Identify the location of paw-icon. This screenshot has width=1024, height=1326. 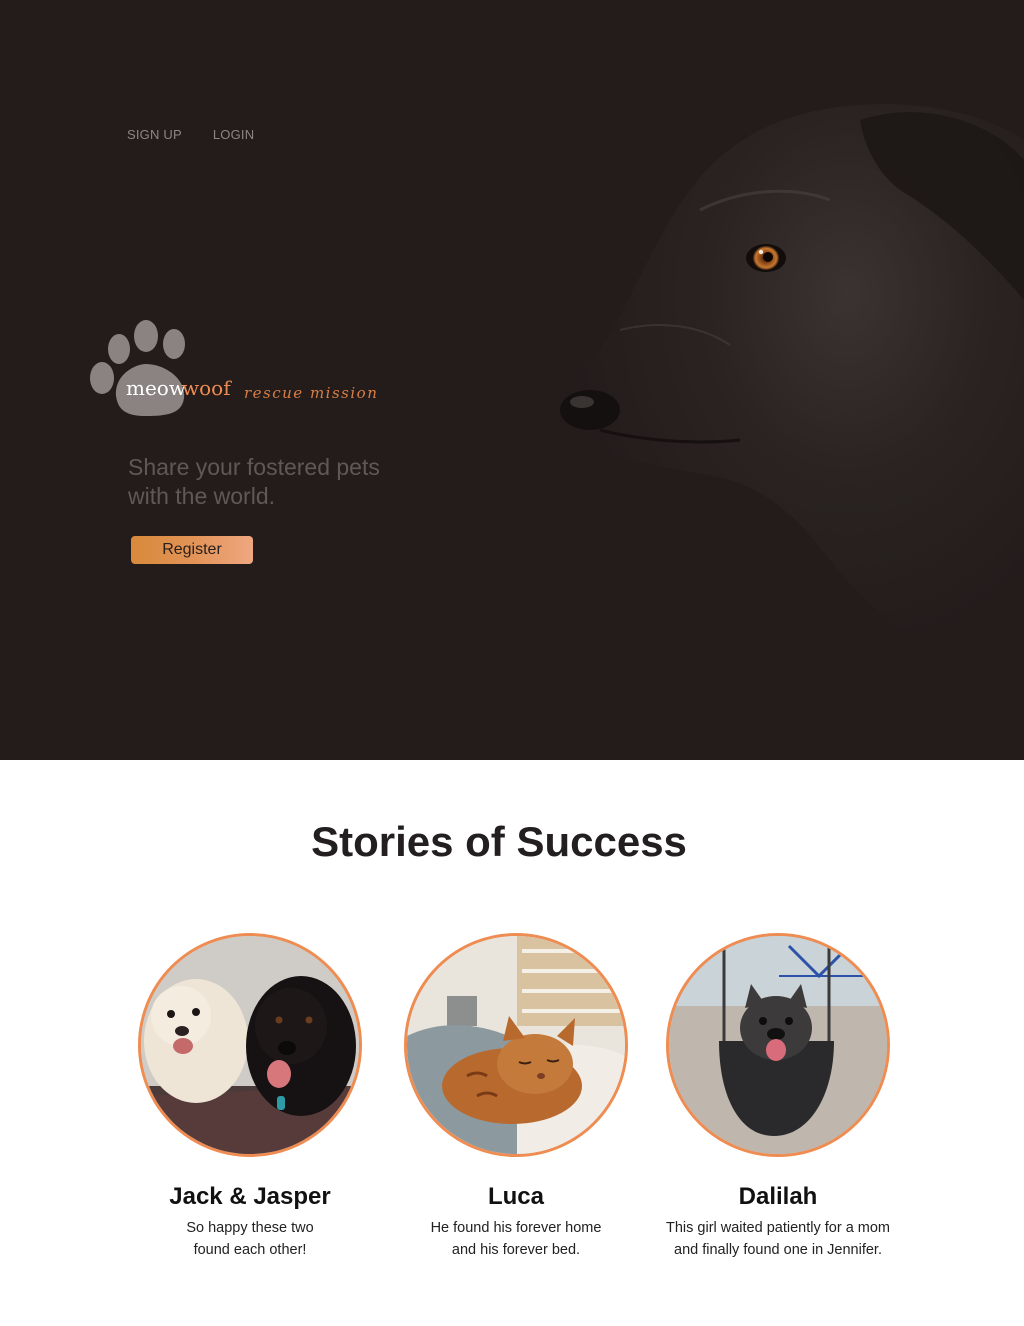
(137, 368).